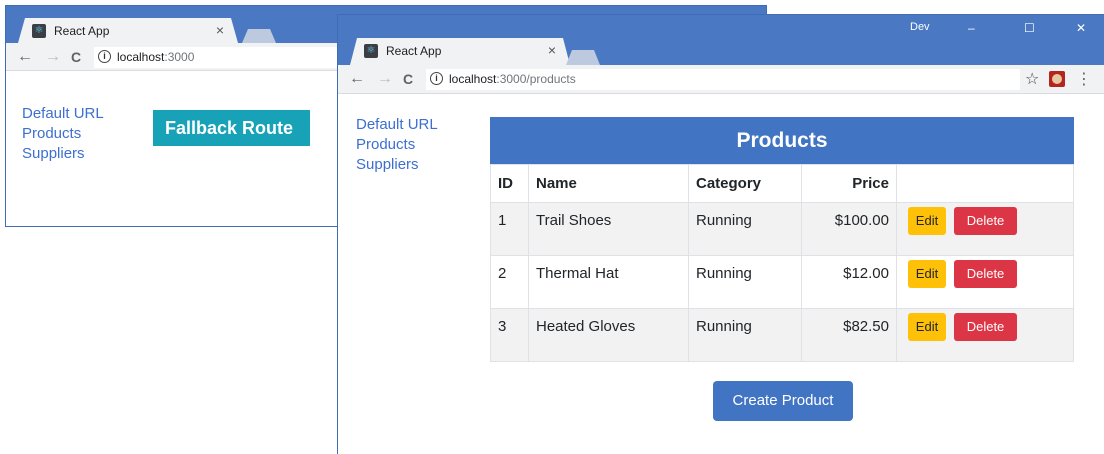 The height and width of the screenshot is (454, 1104). What do you see at coordinates (782, 140) in the screenshot?
I see `products-header: Products` at bounding box center [782, 140].